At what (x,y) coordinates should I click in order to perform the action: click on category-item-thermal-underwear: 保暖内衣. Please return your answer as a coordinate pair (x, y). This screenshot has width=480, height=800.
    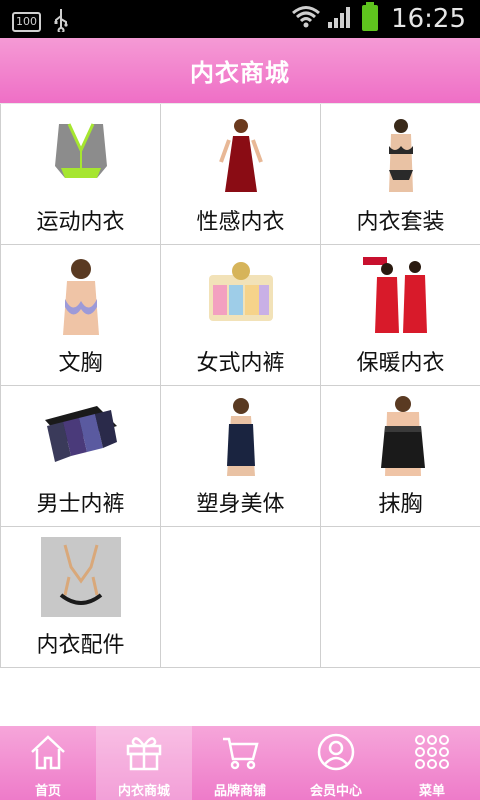
    Looking at the image, I should click on (400, 315).